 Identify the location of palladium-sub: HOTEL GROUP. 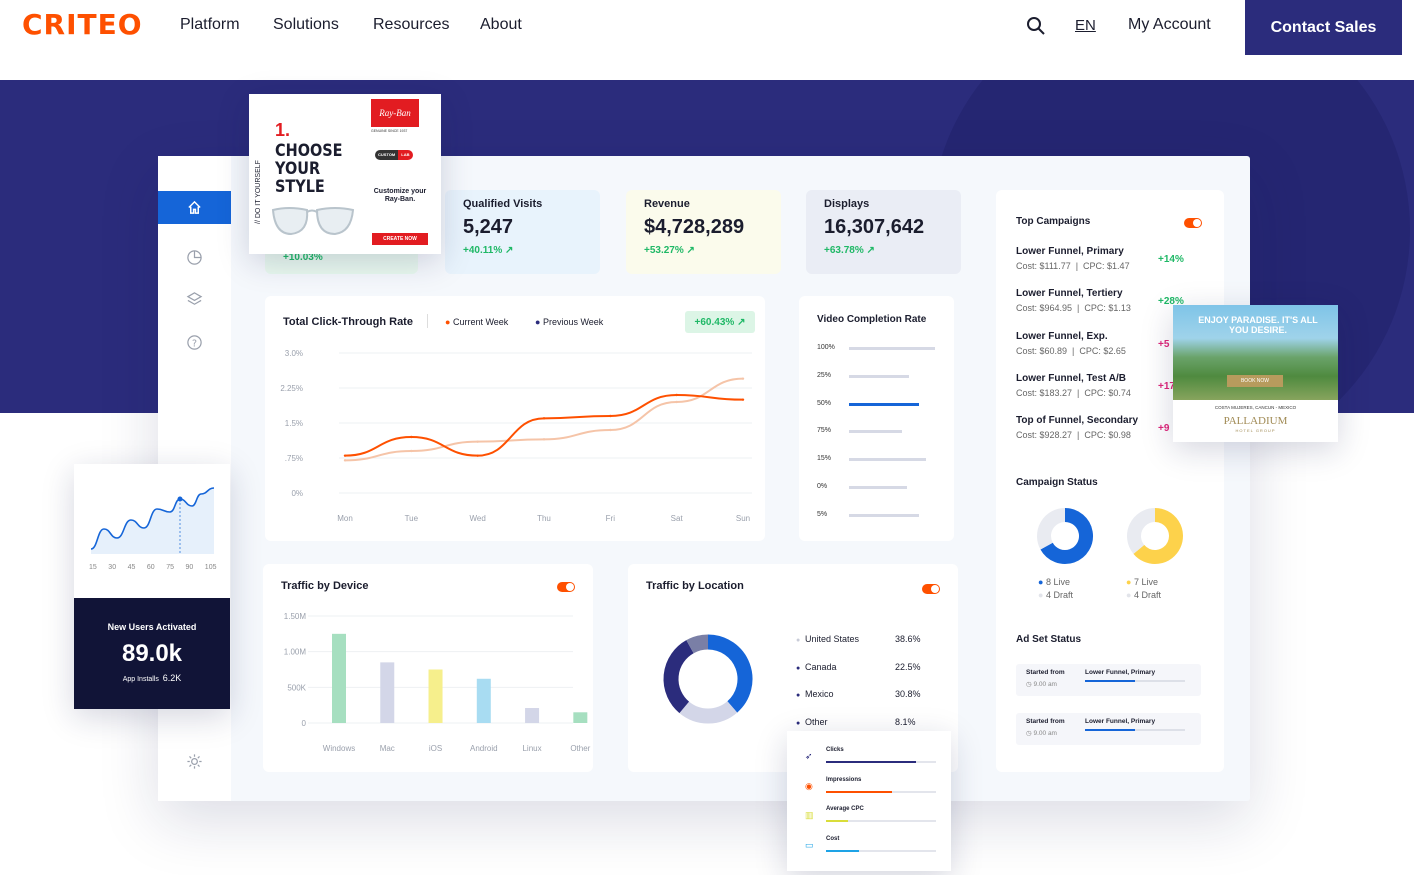
(1255, 430).